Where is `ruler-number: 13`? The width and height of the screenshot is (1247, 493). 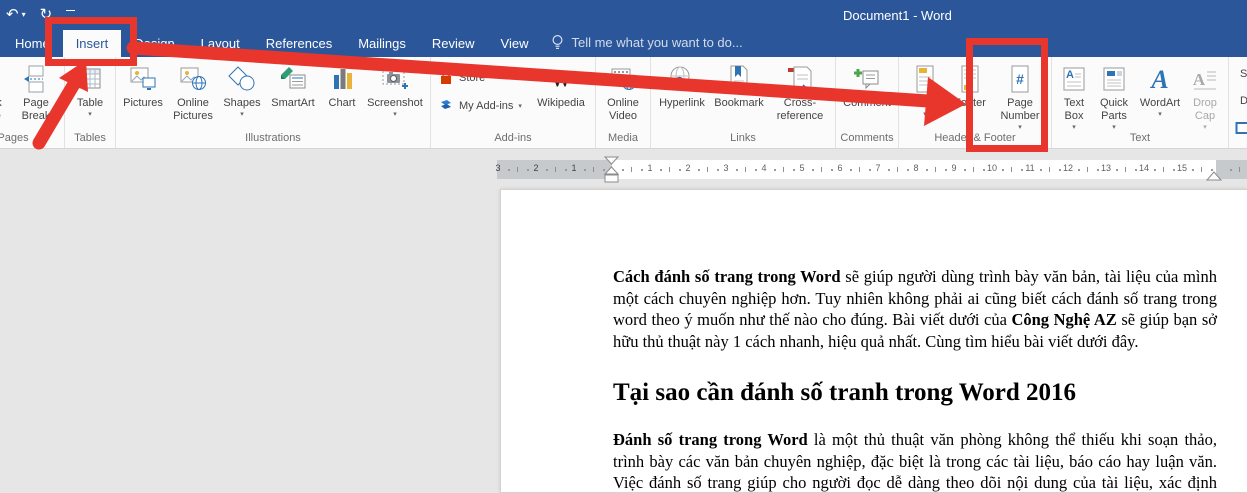
ruler-number: 13 is located at coordinates (1106, 168).